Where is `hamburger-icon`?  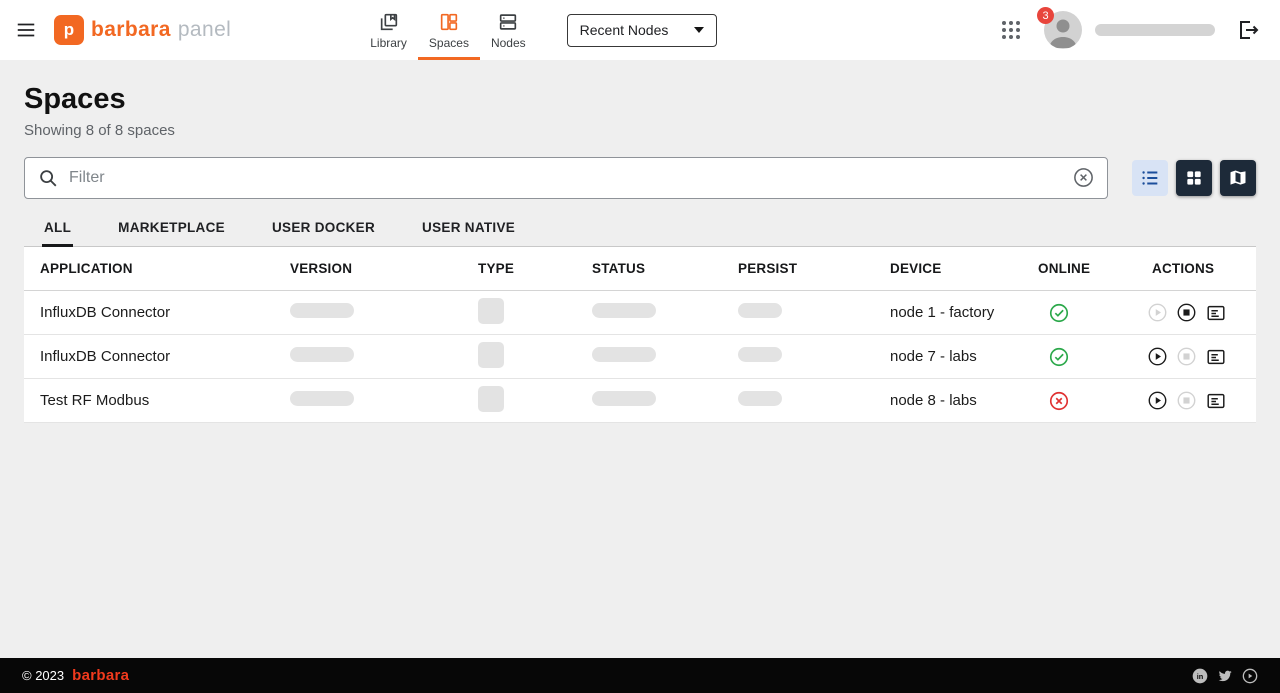 hamburger-icon is located at coordinates (26, 30).